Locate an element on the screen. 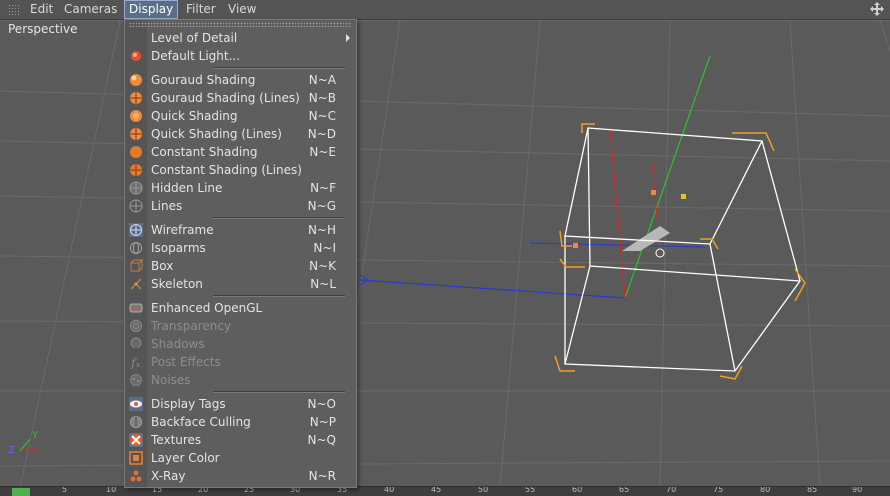 This screenshot has height=496, width=890. menu-item-xray: X-Ray N~R is located at coordinates (240, 476).